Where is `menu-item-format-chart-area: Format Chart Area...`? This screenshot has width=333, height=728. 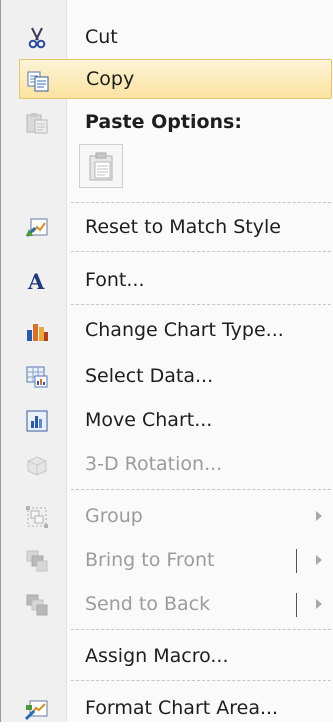
menu-item-format-chart-area: Format Chart Area... is located at coordinates (167, 708).